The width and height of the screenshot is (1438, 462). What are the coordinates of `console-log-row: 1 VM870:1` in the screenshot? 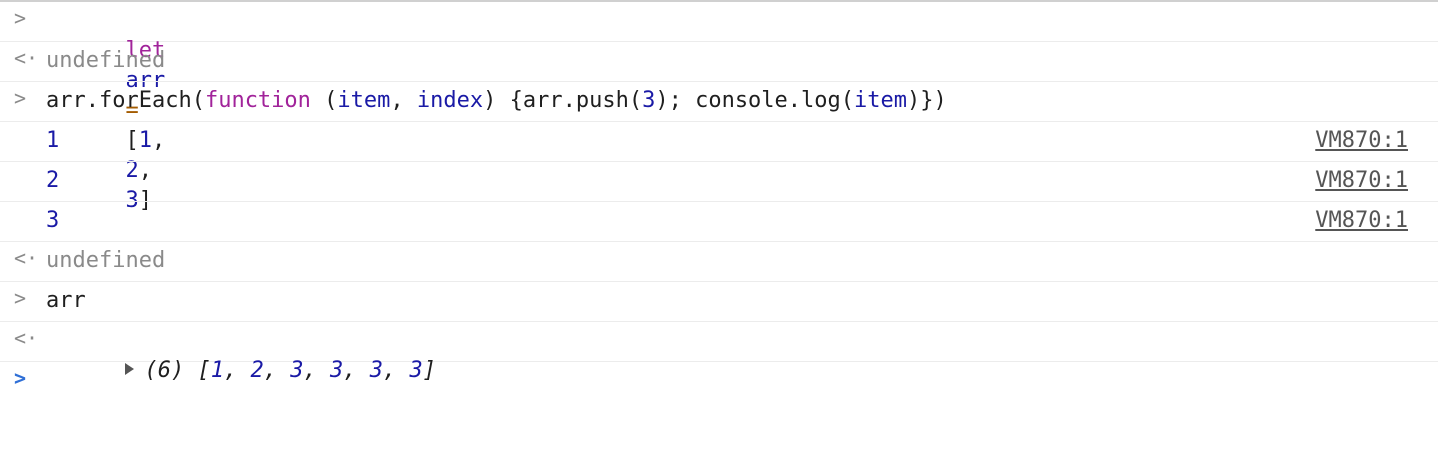 It's located at (719, 142).